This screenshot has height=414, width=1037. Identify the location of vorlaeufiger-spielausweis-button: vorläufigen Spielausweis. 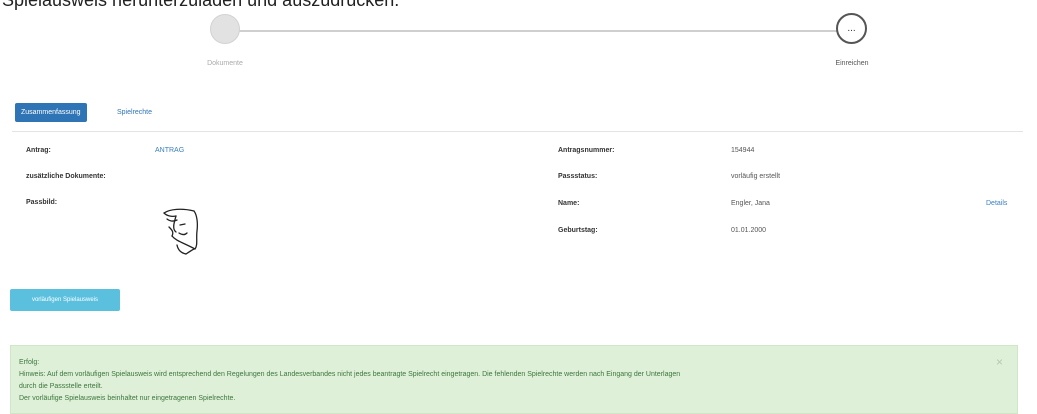
(65, 300).